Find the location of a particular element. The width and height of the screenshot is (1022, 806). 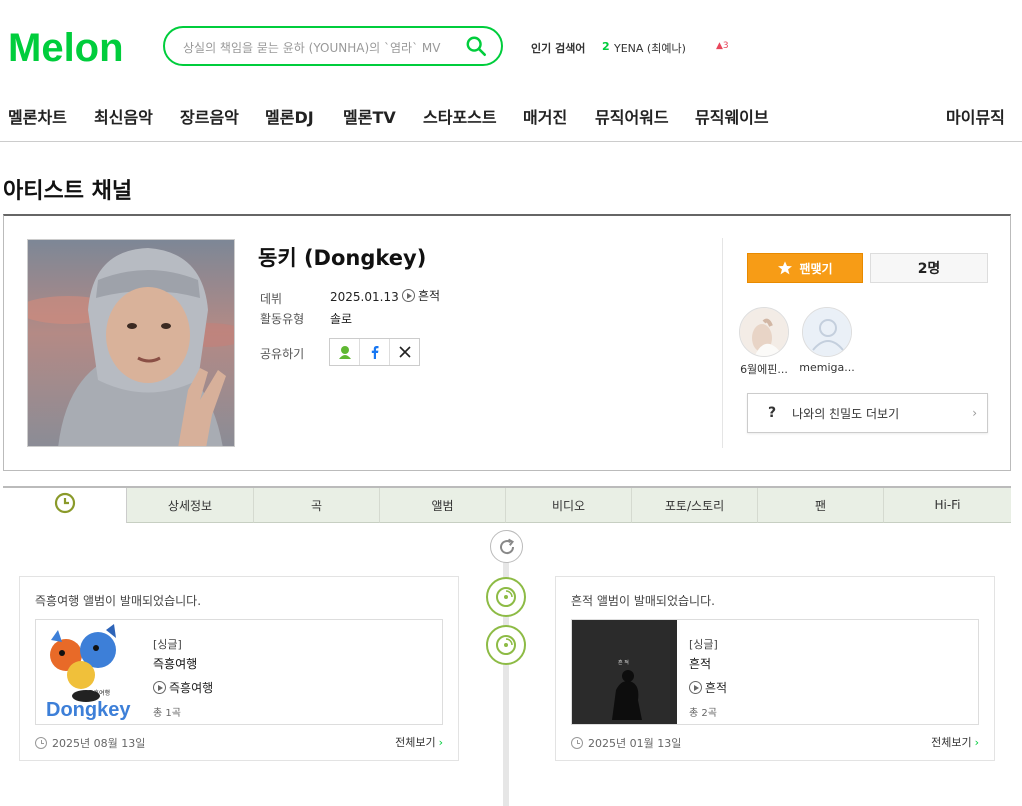

track-count: 총 2곡 is located at coordinates (703, 713).